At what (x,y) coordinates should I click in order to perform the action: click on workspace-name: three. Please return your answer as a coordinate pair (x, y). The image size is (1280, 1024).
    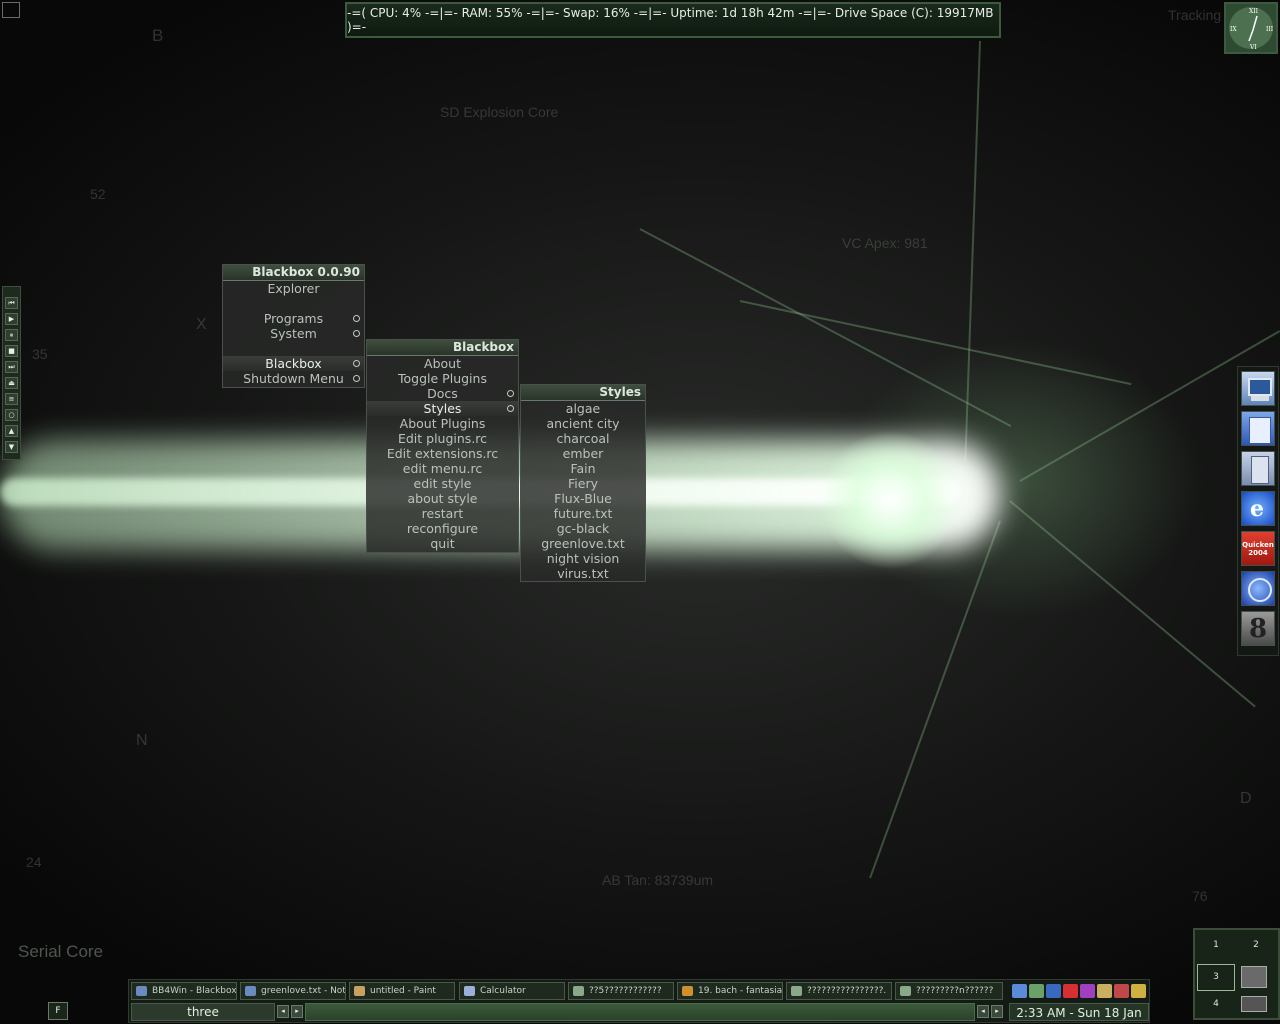
    Looking at the image, I should click on (203, 1012).